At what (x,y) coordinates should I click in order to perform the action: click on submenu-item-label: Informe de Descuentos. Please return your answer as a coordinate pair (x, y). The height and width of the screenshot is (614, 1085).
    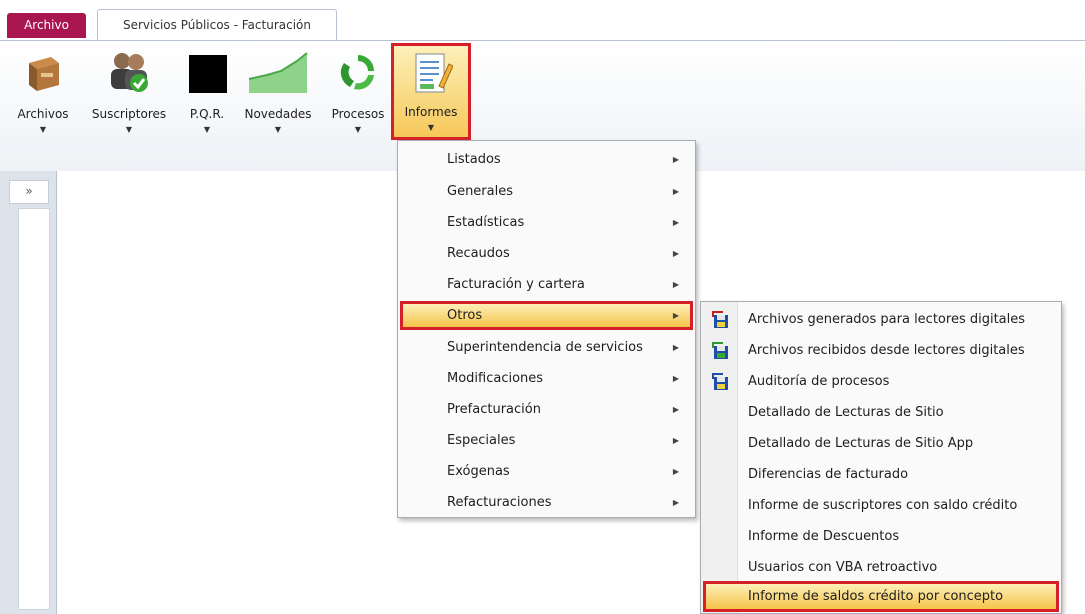
    Looking at the image, I should click on (824, 536).